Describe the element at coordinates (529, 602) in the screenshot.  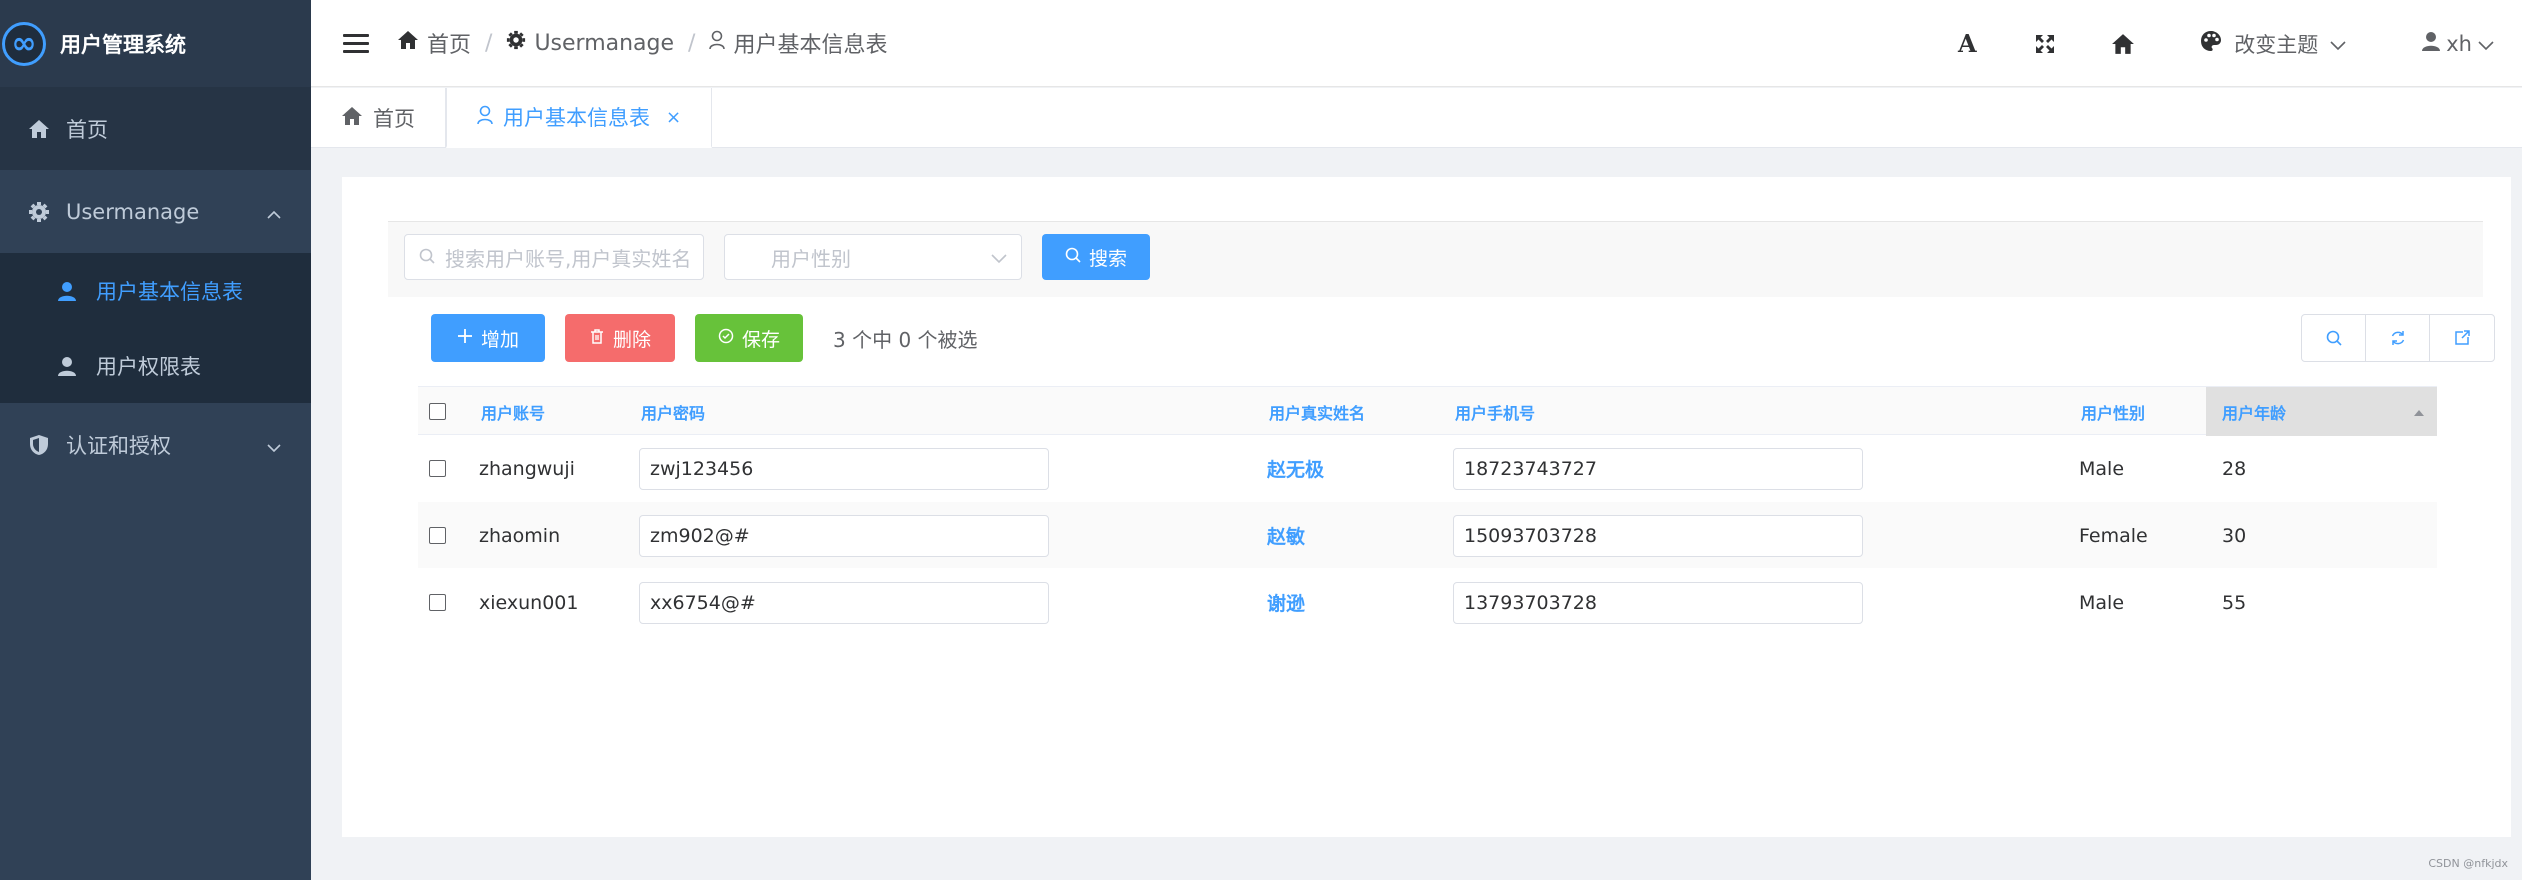
I see `account-cell: xiexun001` at that location.